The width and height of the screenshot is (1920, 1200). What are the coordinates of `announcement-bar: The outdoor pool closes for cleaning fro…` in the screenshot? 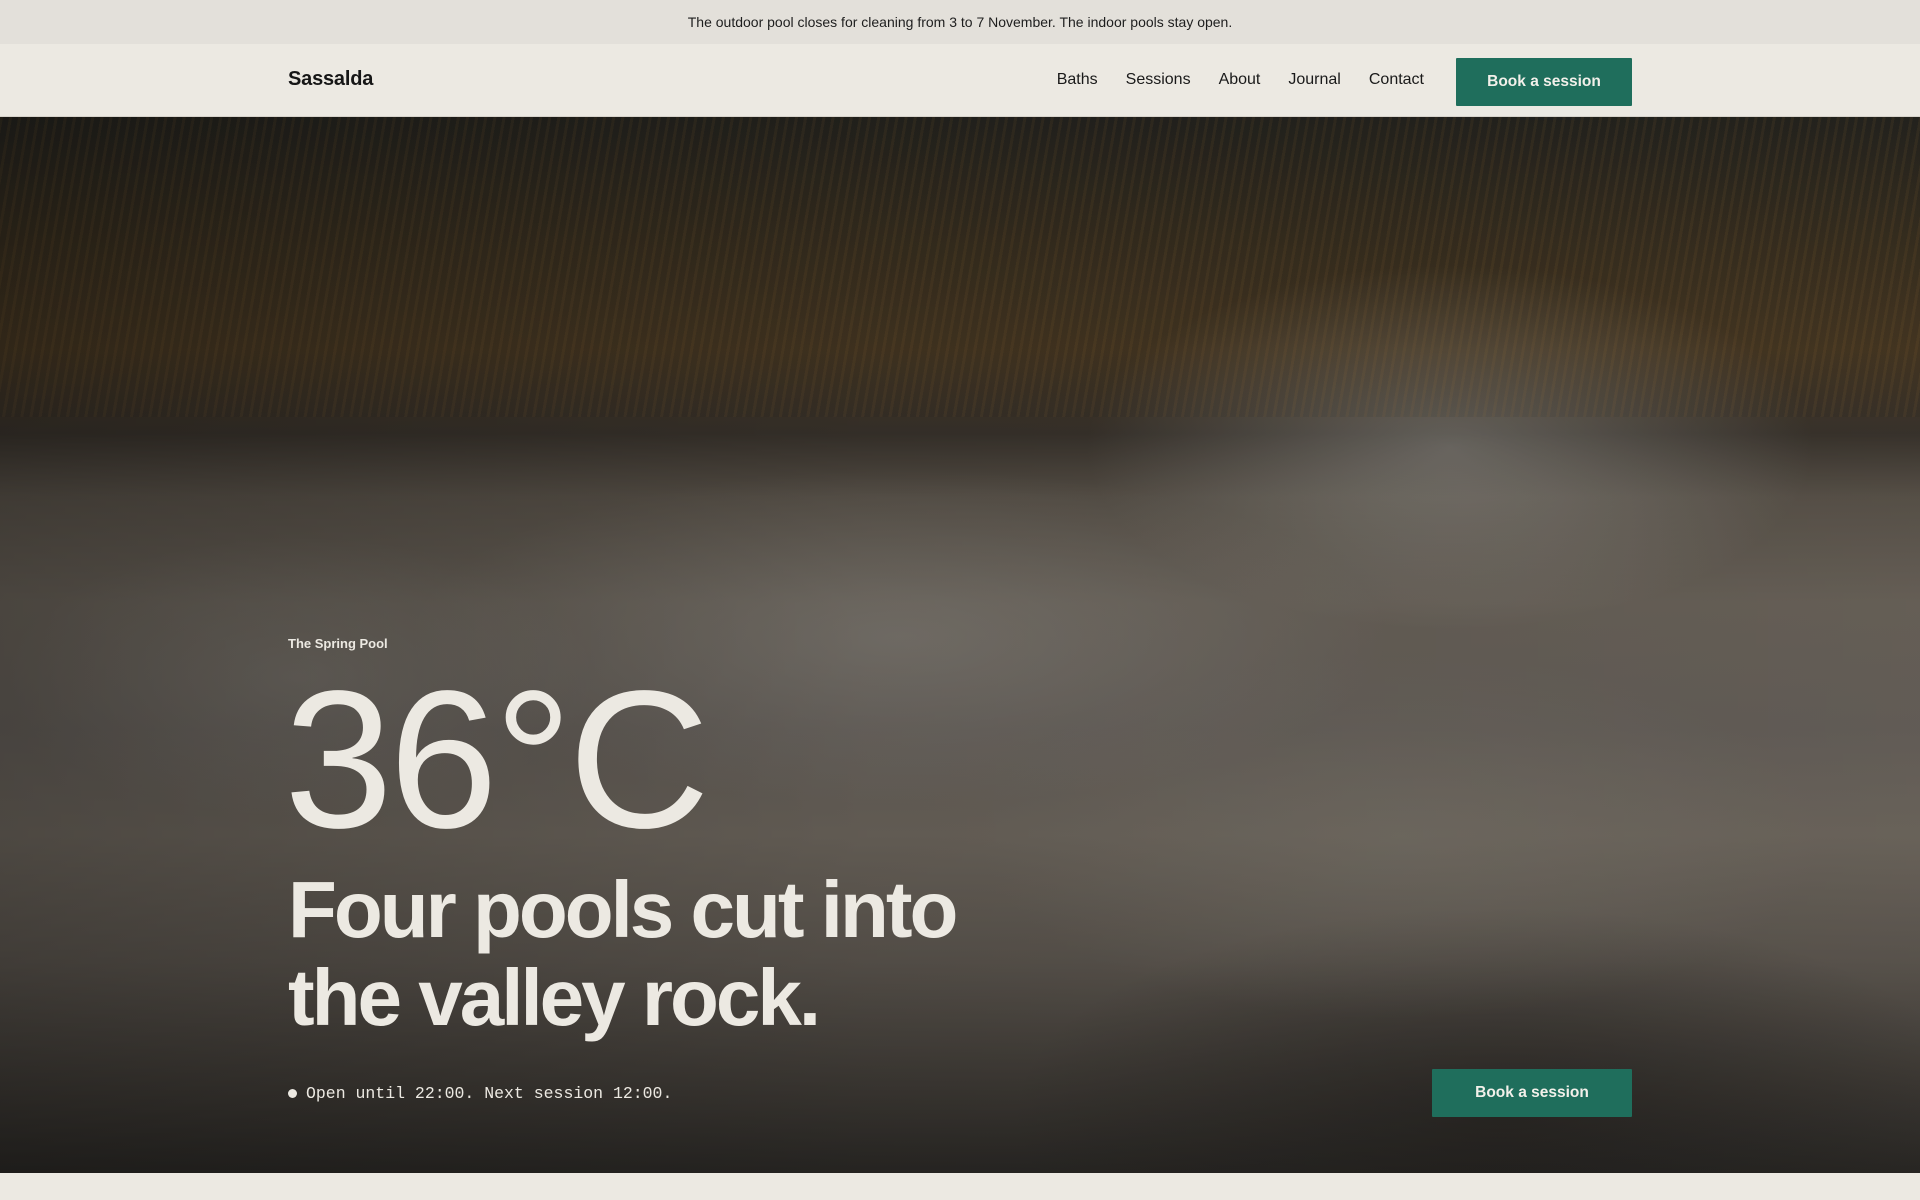 It's located at (960, 22).